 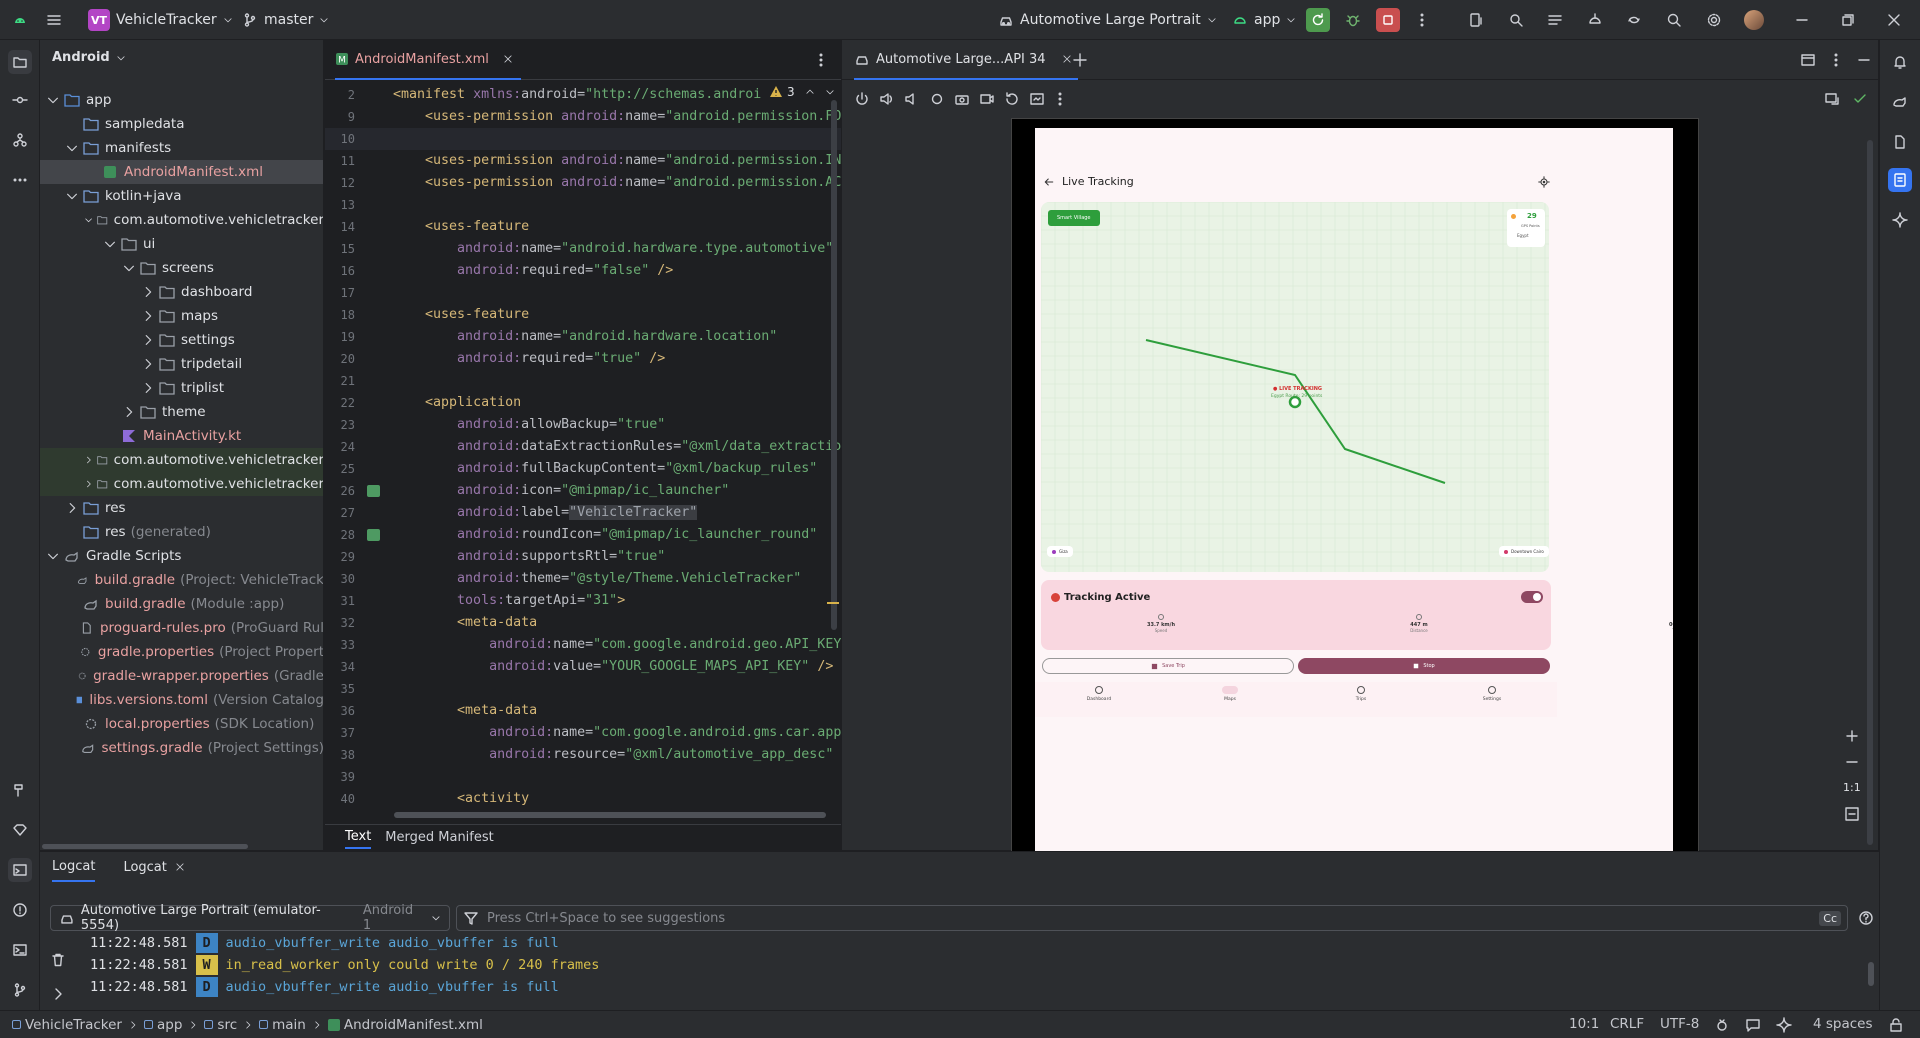 I want to click on avatar, so click(x=1754, y=20).